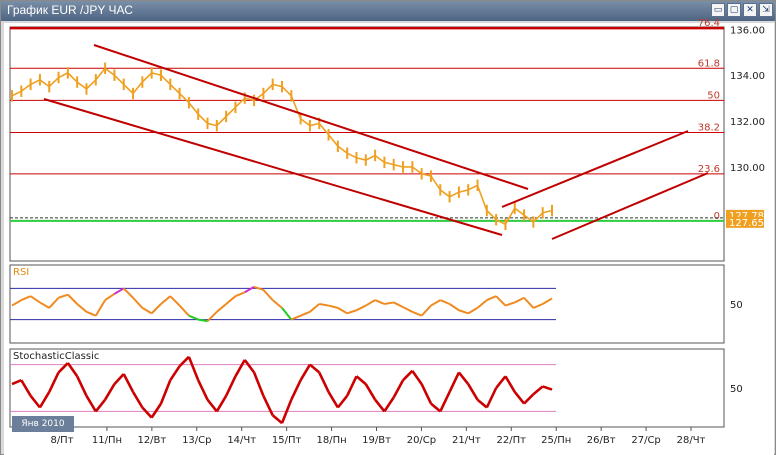  I want to click on detach-button: ⇲, so click(766, 10).